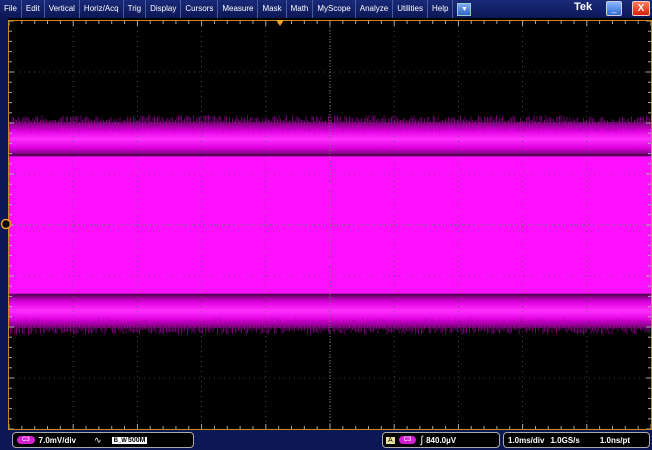 The width and height of the screenshot is (652, 450). Describe the element at coordinates (300, 9) in the screenshot. I see `menu-math: Math` at that location.